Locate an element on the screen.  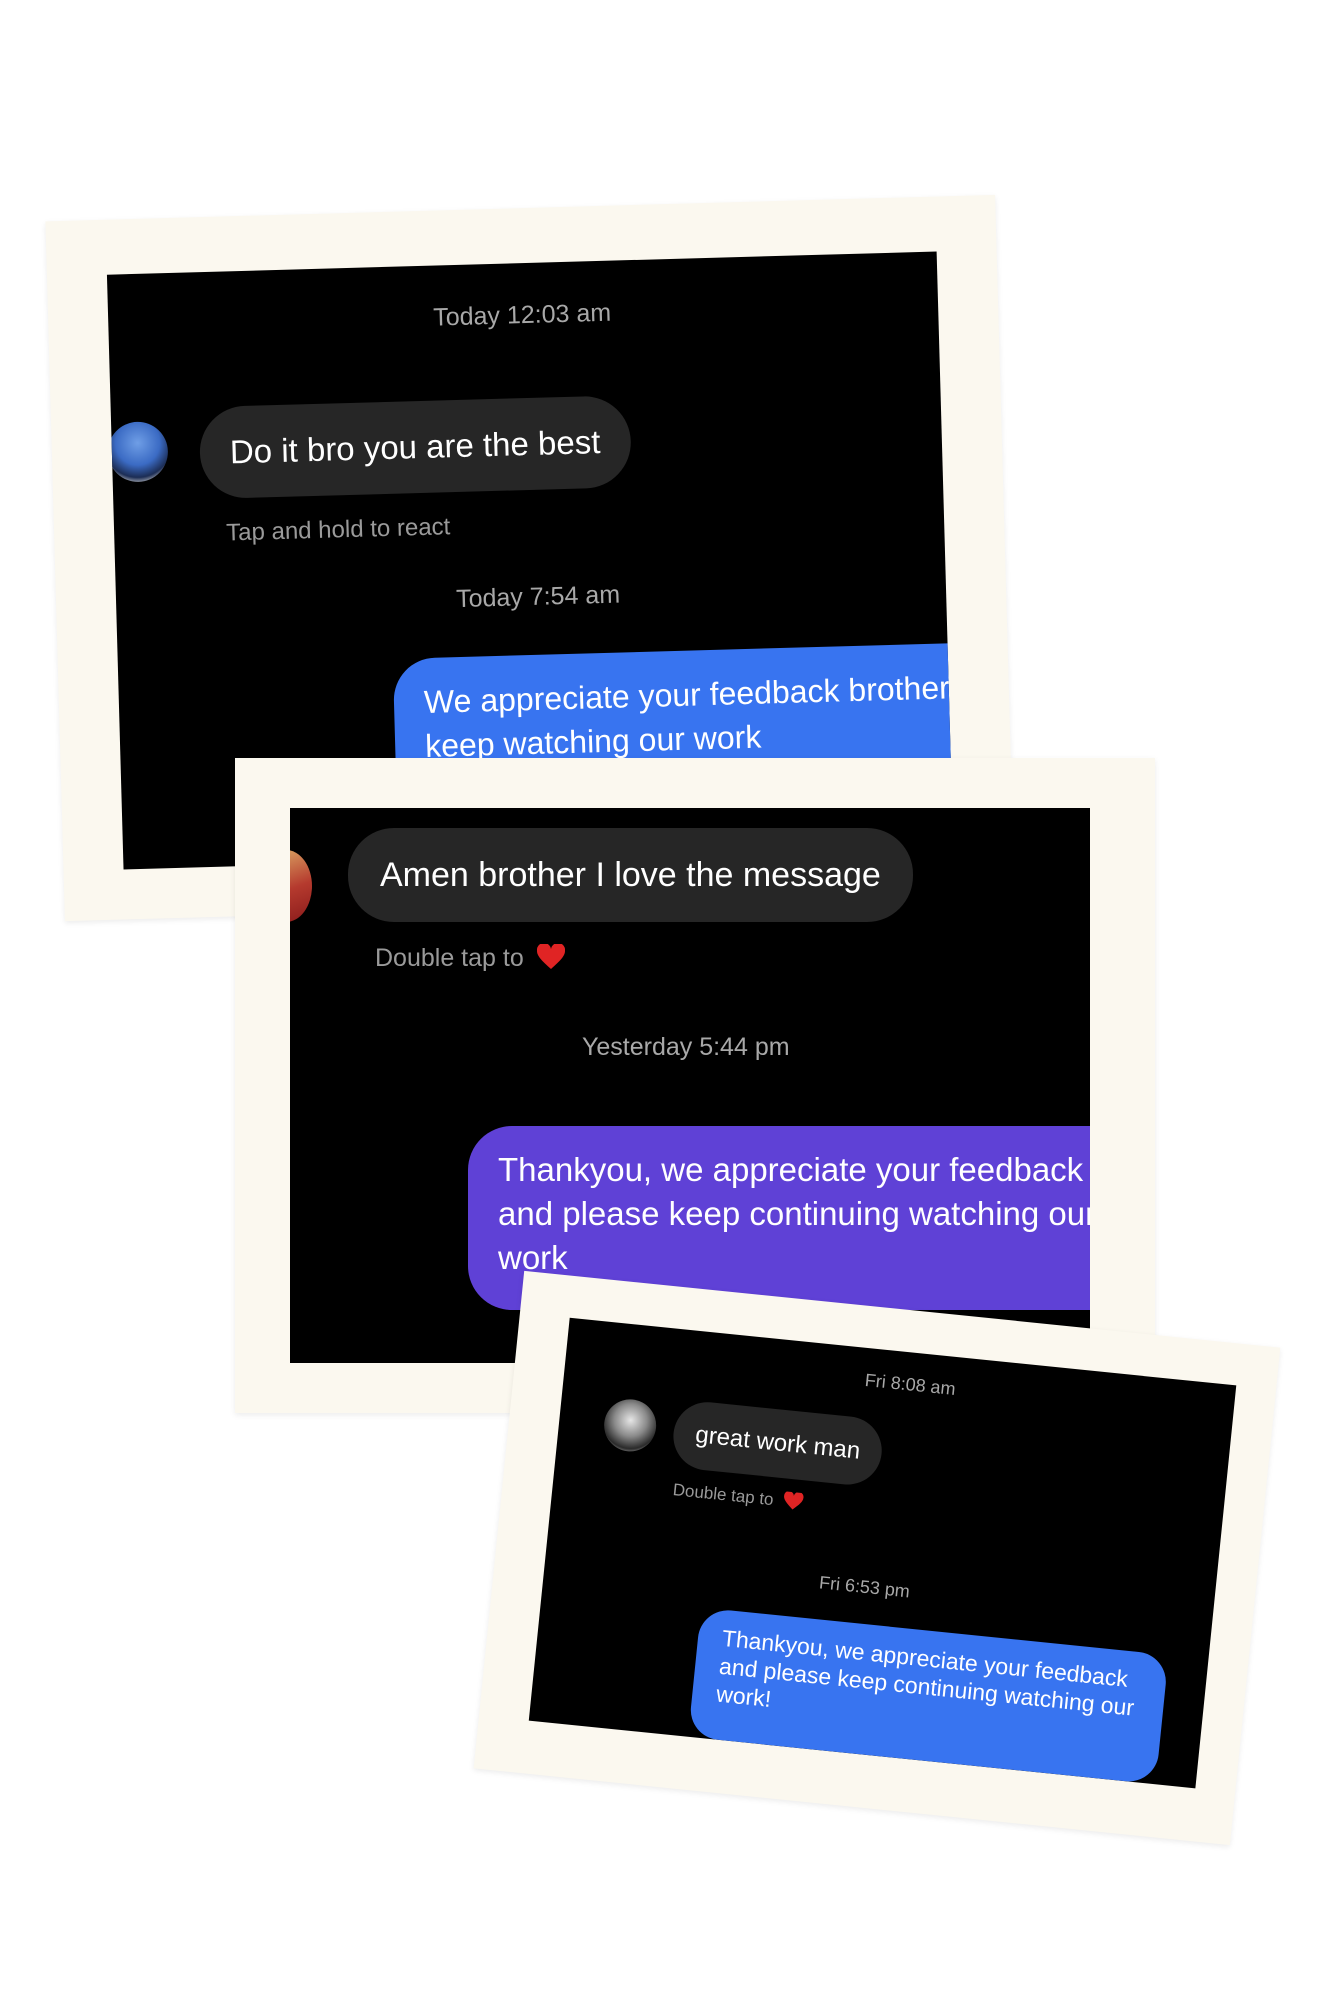
timestamp: Today 7:54 am is located at coordinates (538, 597).